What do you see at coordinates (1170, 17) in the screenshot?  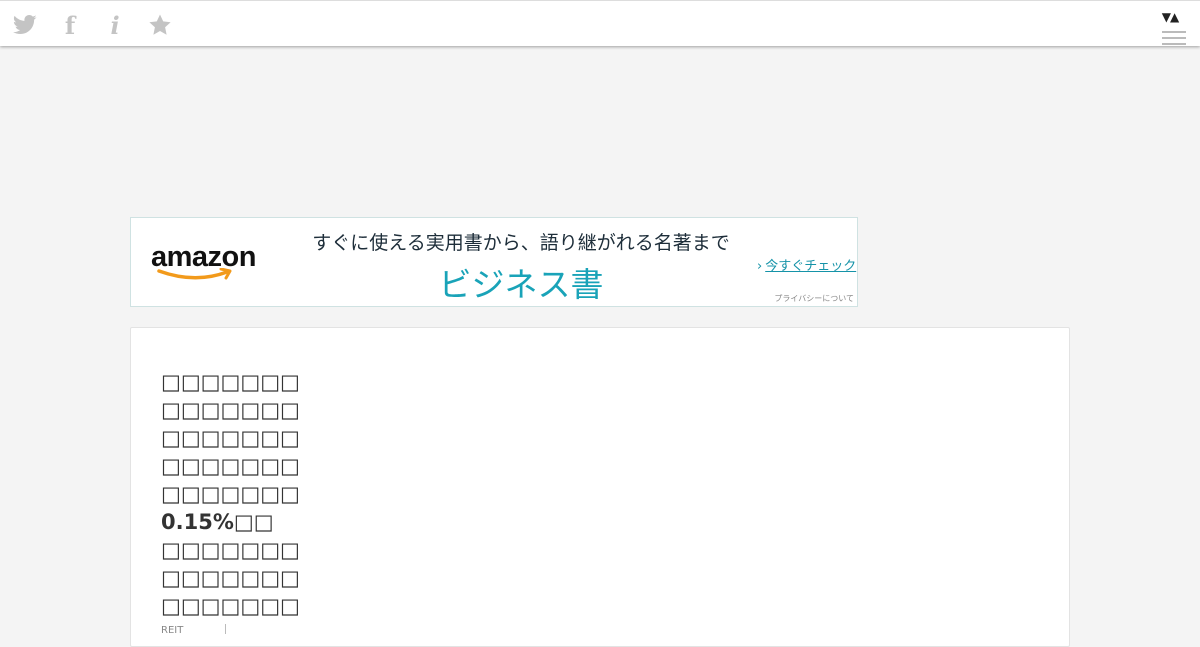 I see `collapse-toggle-icon: ▼▲` at bounding box center [1170, 17].